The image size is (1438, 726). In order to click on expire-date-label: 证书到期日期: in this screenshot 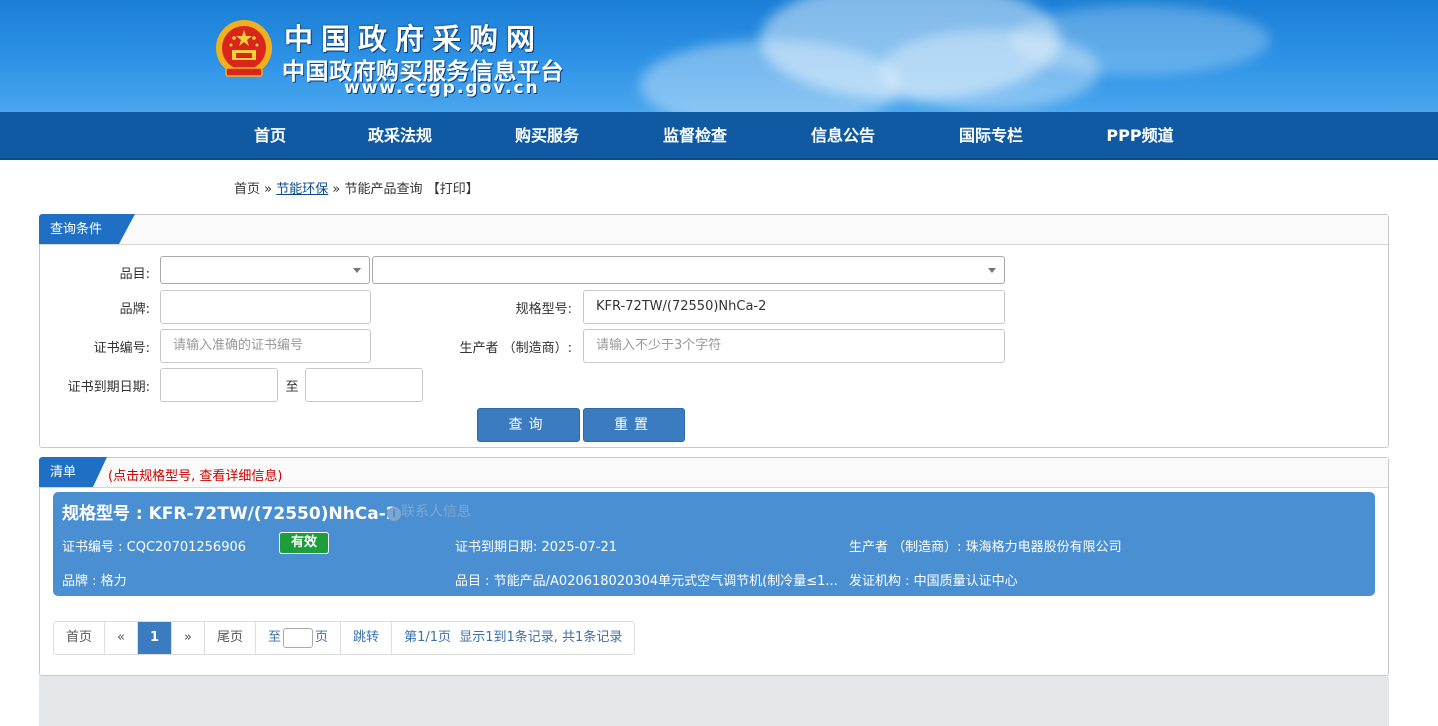, I will do `click(108, 387)`.